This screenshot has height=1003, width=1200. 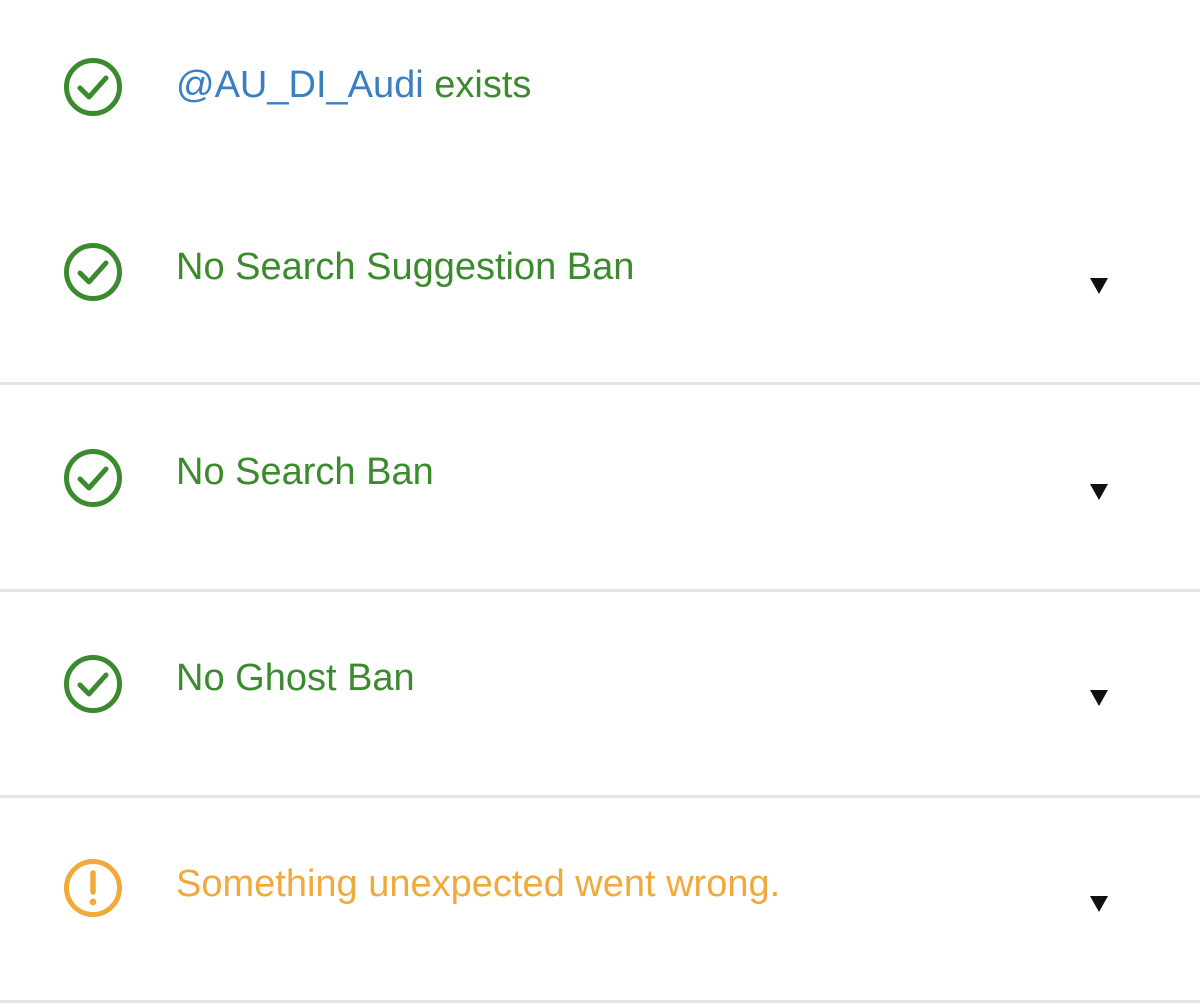 I want to click on check-label-search-suggestion-ban: No Search Suggestion Ban, so click(x=405, y=267).